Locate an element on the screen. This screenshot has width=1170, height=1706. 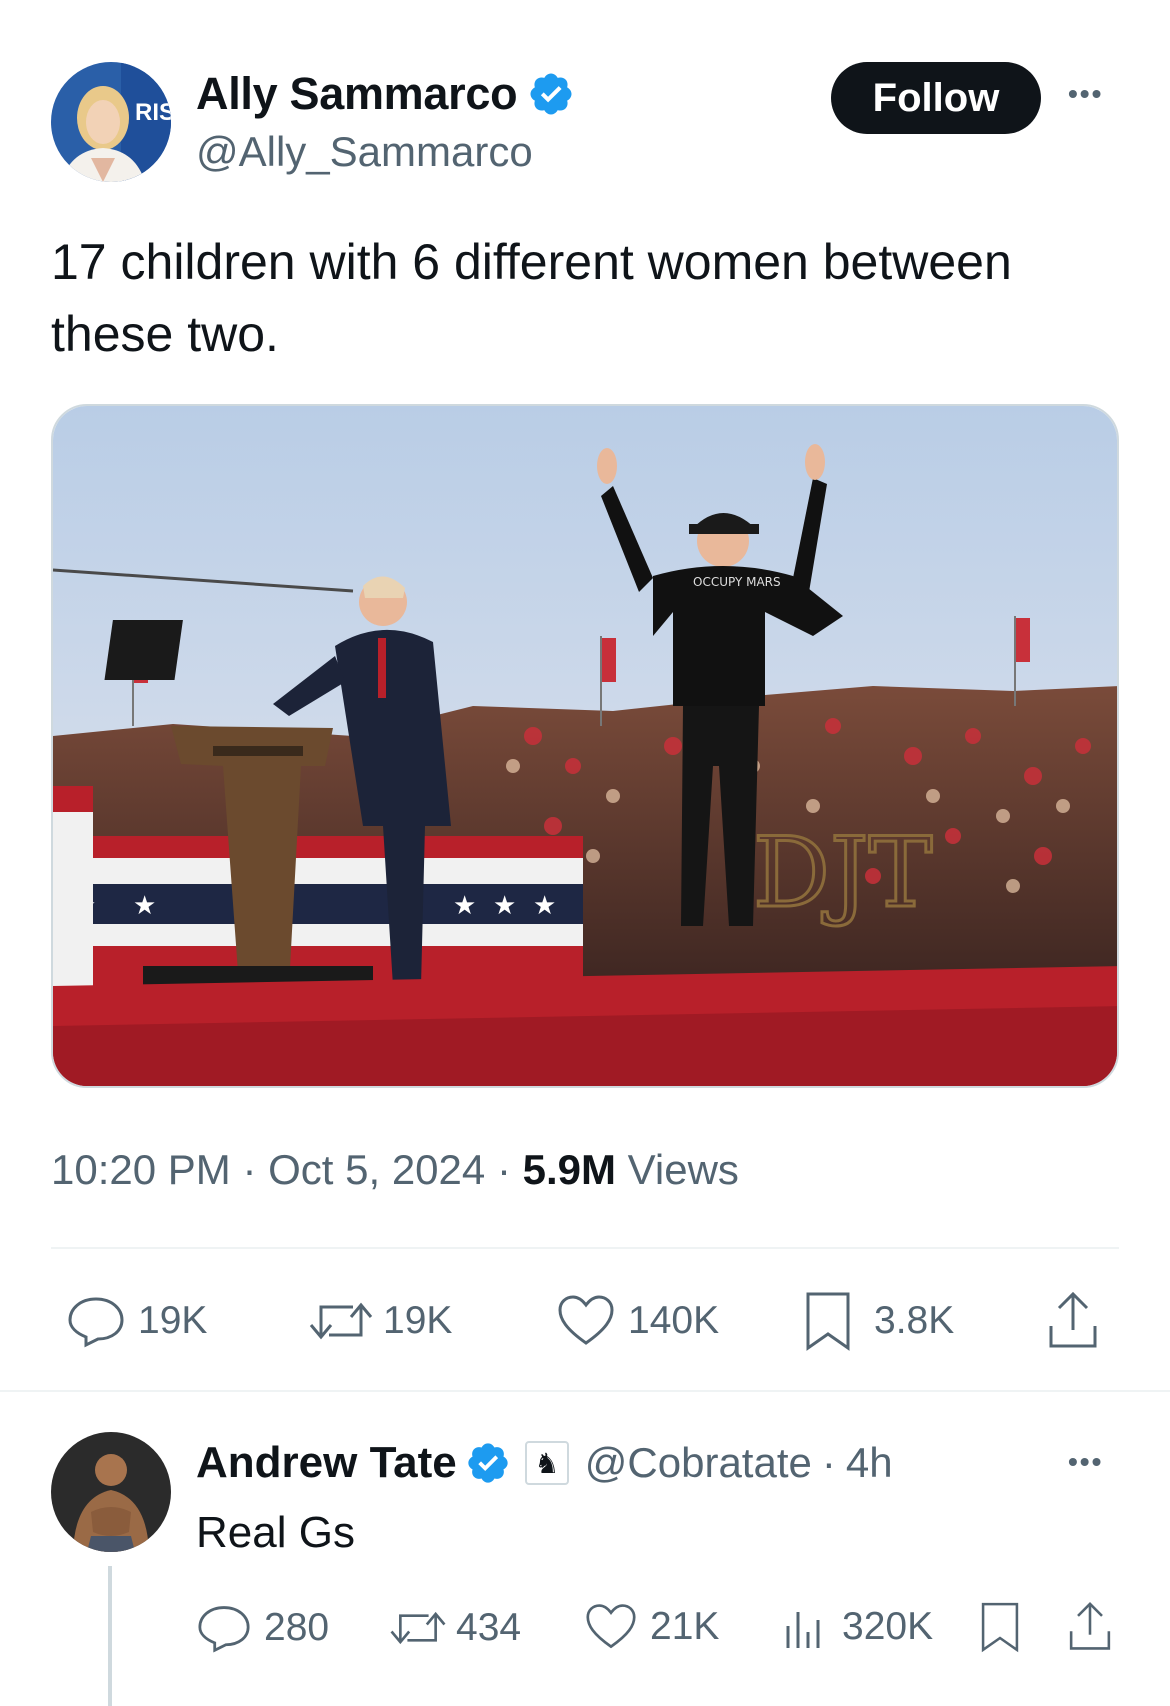
affiliation-badge-icon: ♞ is located at coordinates (546, 1463).